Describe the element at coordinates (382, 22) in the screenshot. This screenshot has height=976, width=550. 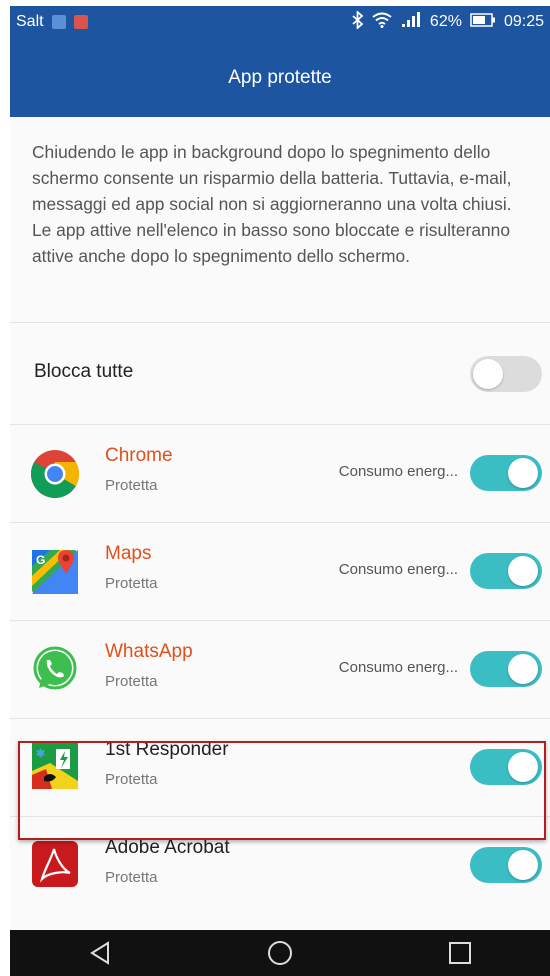
I see `wifi-icon` at that location.